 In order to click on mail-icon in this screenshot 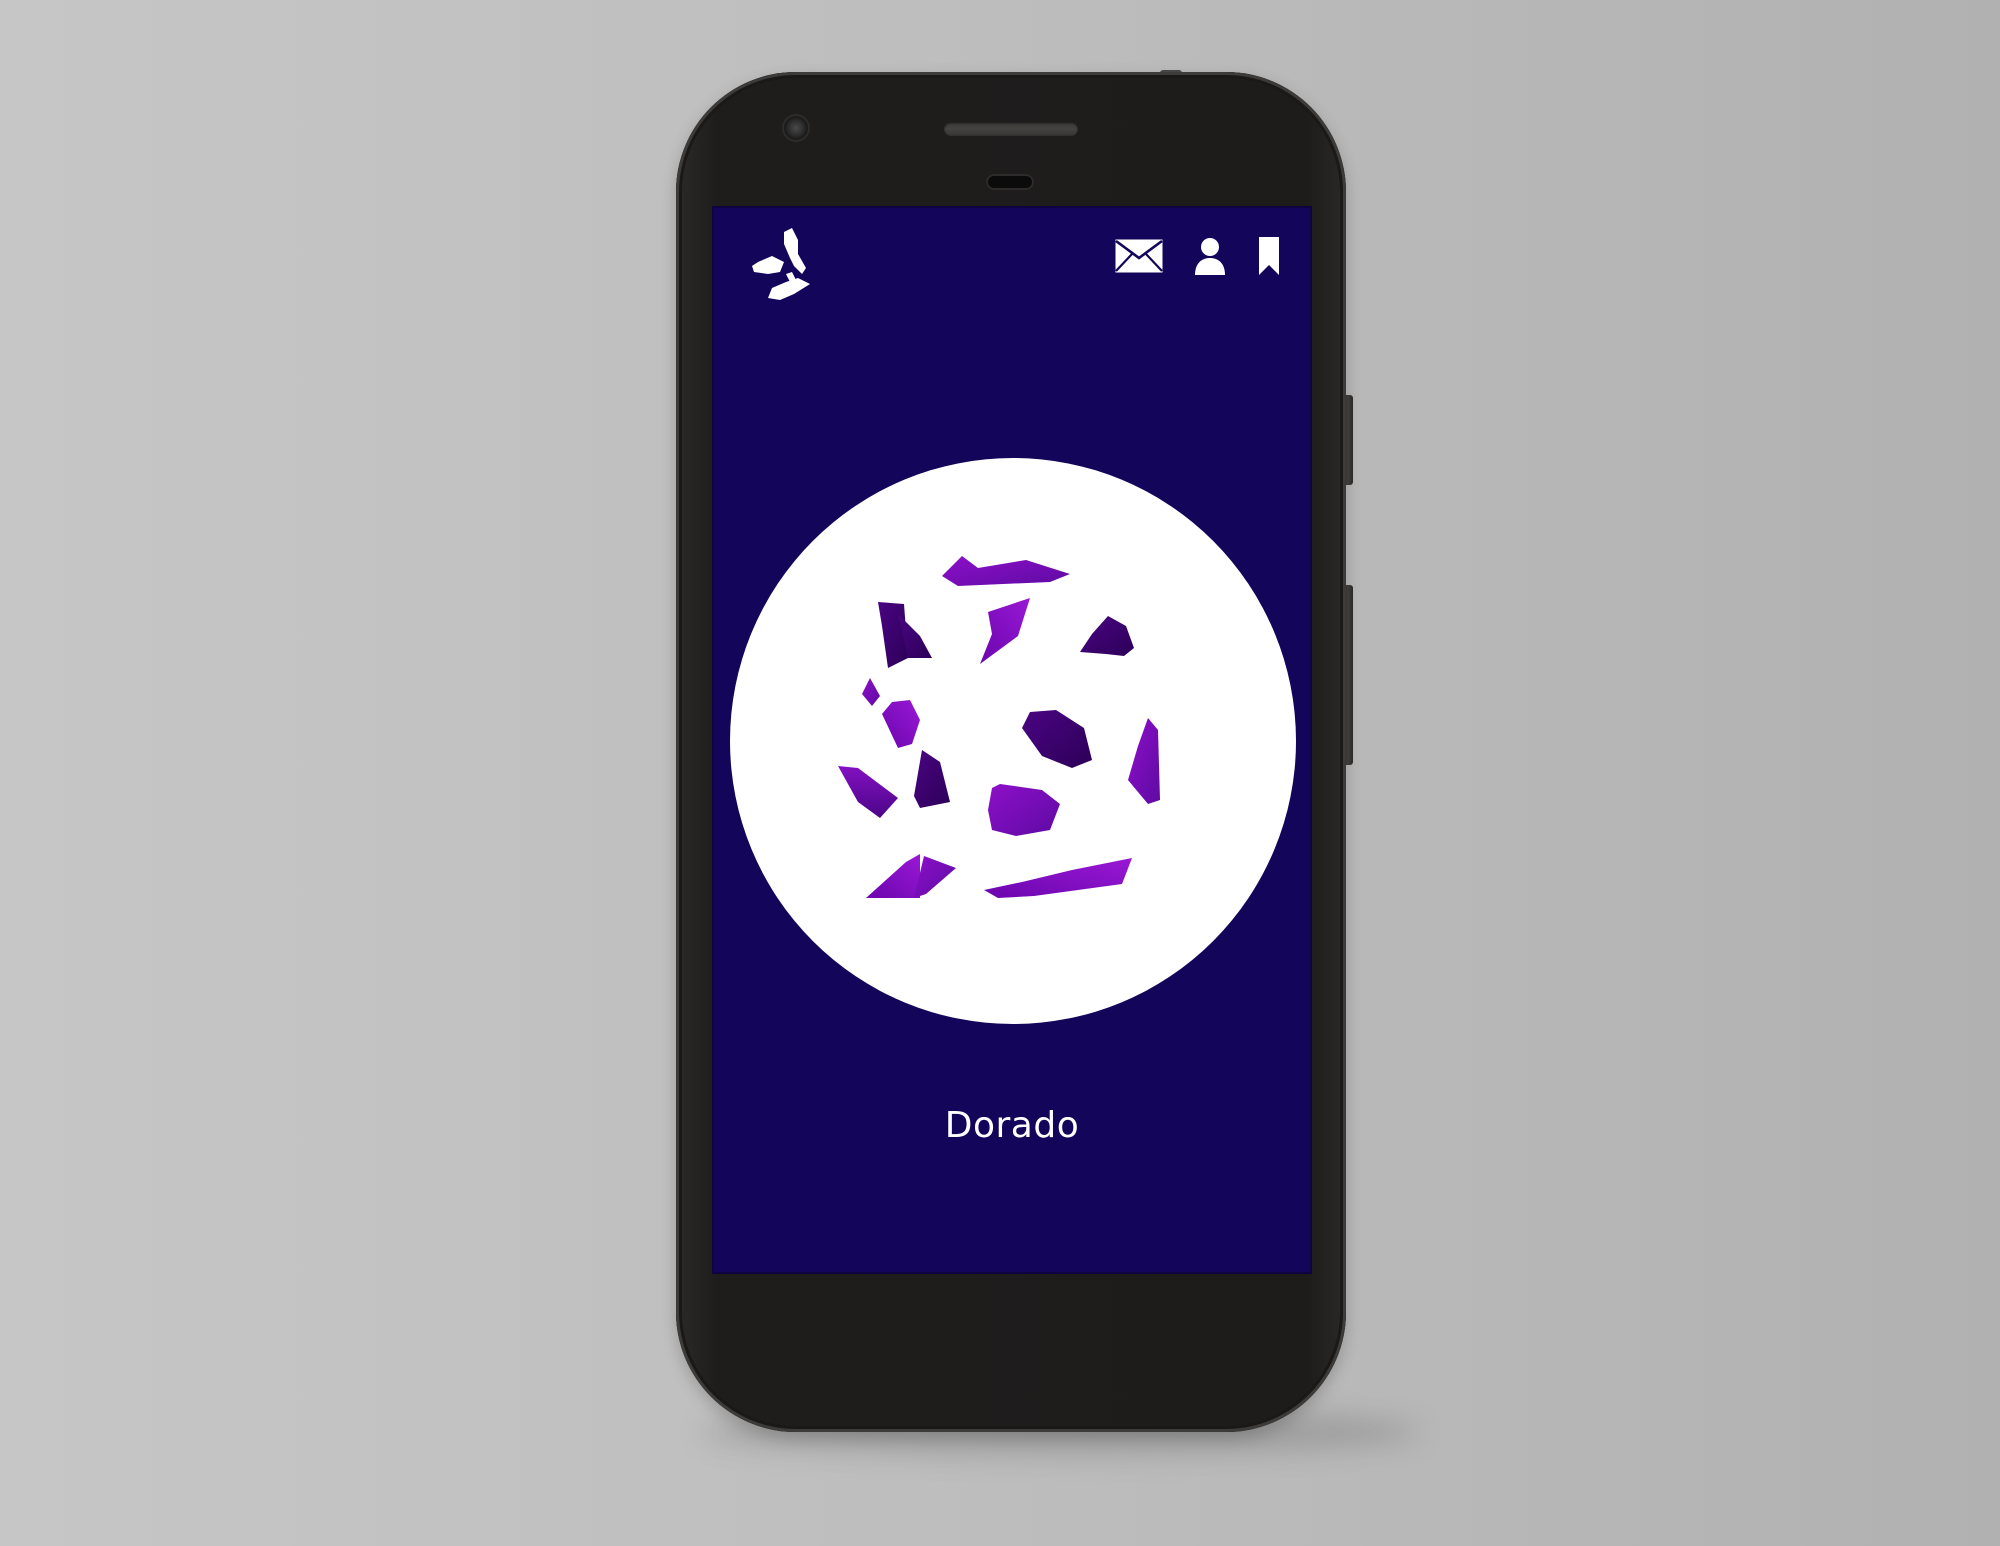, I will do `click(1139, 256)`.